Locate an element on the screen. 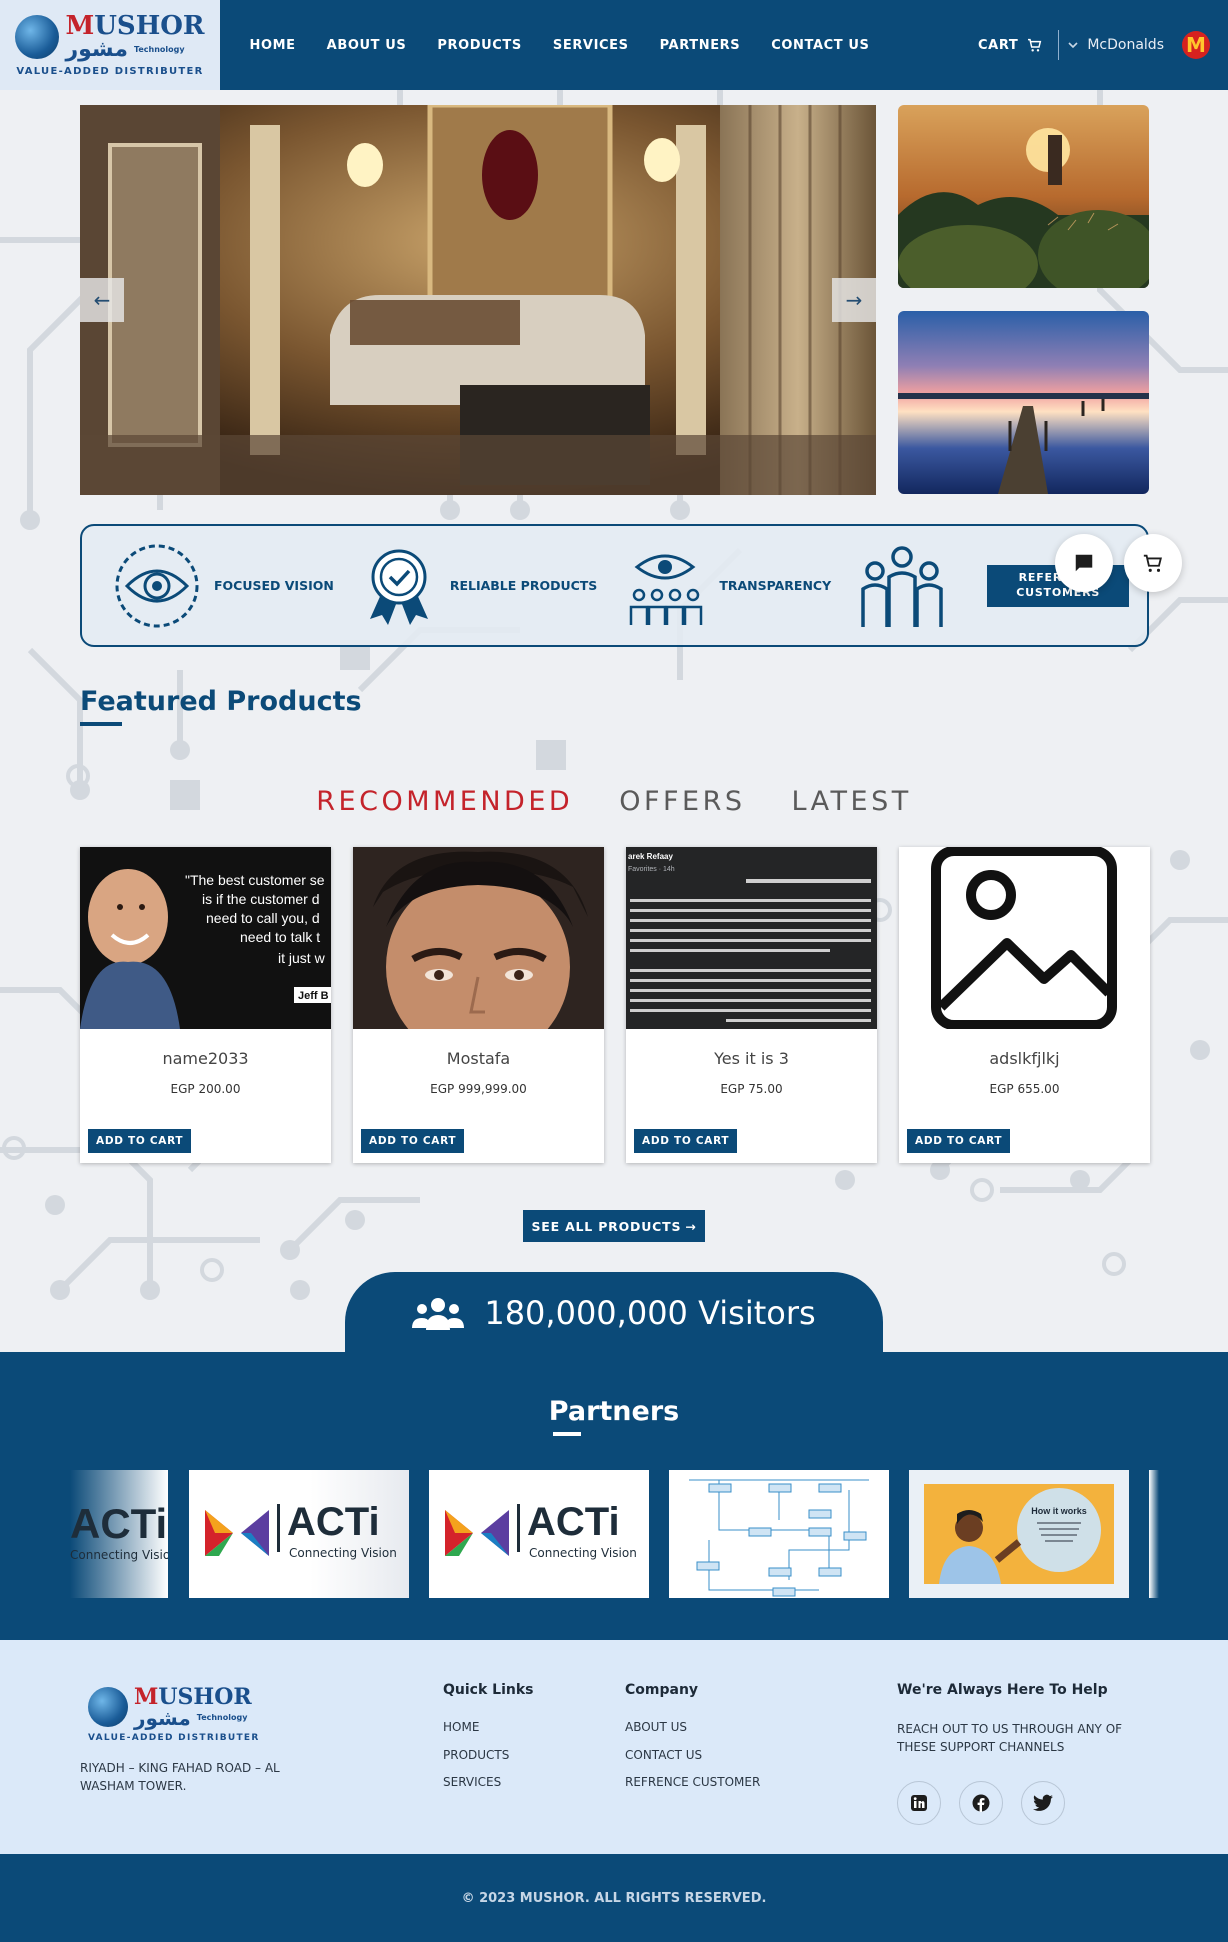 This screenshot has height=1942, width=1228. footer-link-about-us: ABOUT US is located at coordinates (656, 1727).